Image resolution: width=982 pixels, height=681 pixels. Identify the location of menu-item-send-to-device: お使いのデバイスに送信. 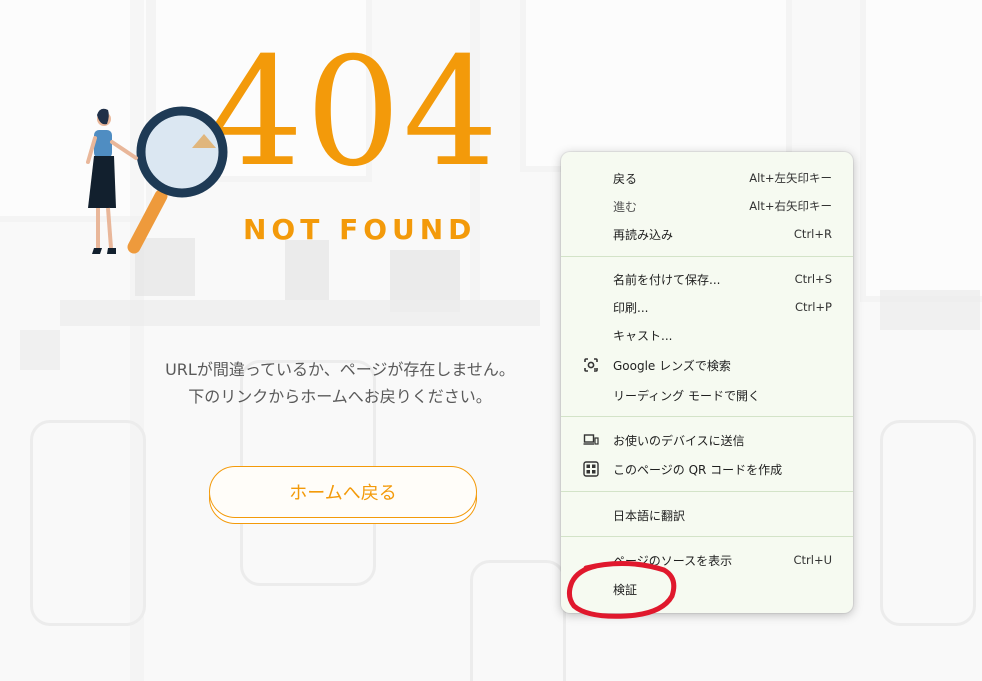
(707, 440).